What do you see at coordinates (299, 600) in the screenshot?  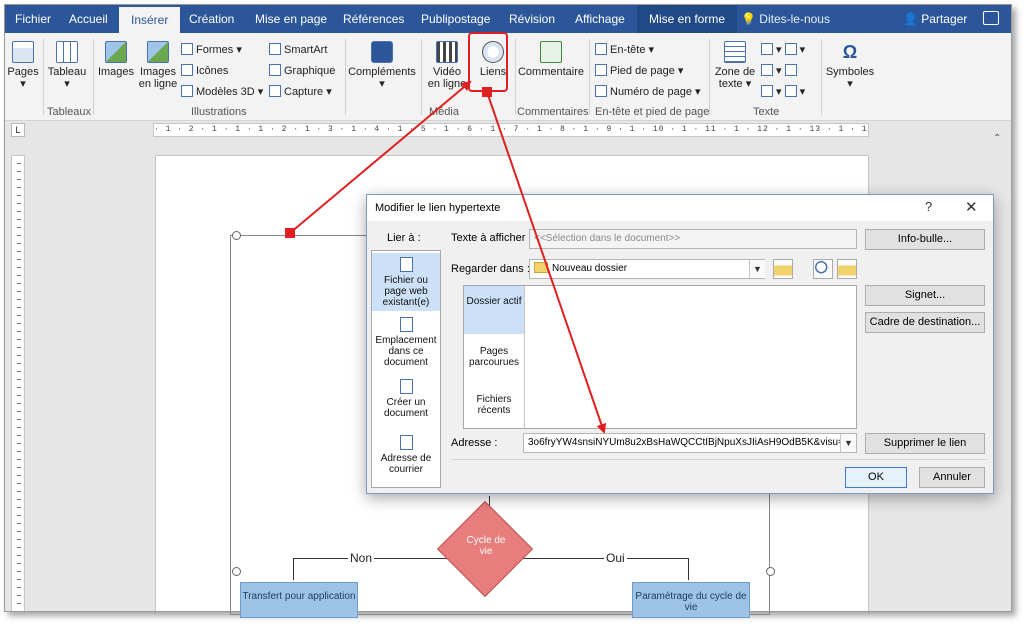 I see `process-box-transfert: Transfert pour application` at bounding box center [299, 600].